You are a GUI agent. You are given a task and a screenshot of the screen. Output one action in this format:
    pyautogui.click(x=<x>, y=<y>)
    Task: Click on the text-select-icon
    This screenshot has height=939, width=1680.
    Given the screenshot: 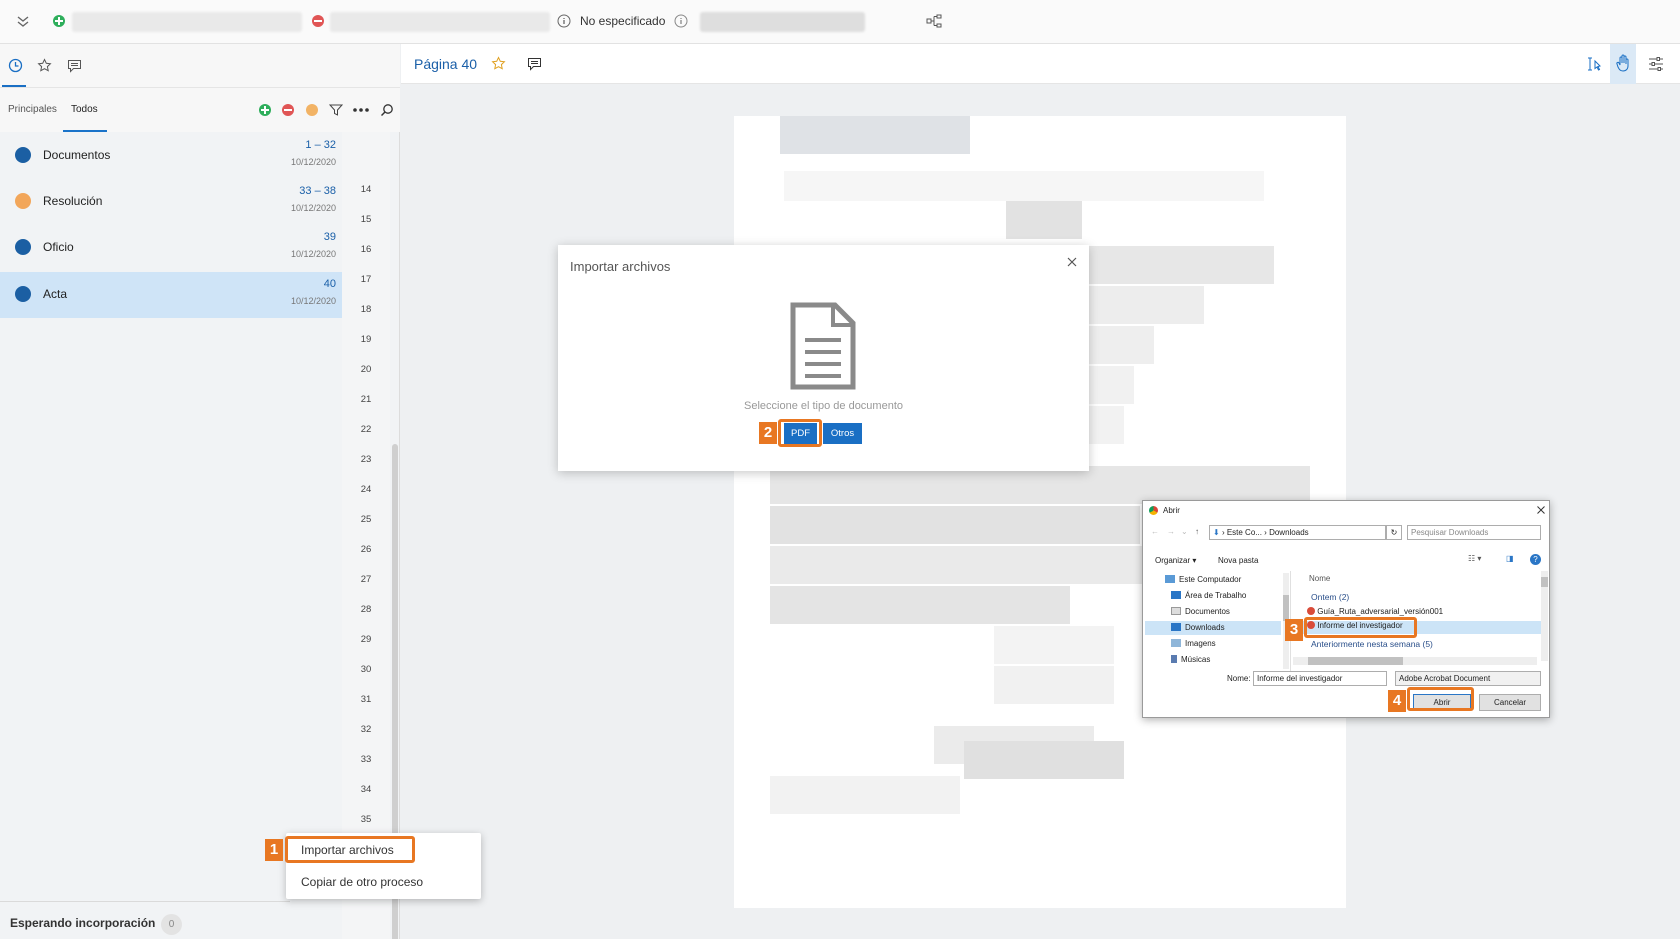 What is the action you would take?
    pyautogui.click(x=1595, y=64)
    